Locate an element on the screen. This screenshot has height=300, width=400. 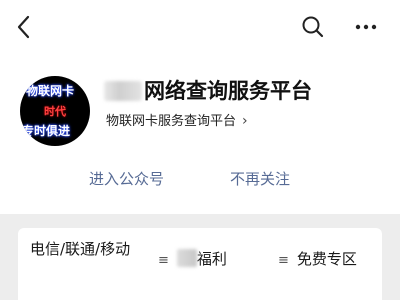
menu-item-label: 福利 is located at coordinates (211, 259).